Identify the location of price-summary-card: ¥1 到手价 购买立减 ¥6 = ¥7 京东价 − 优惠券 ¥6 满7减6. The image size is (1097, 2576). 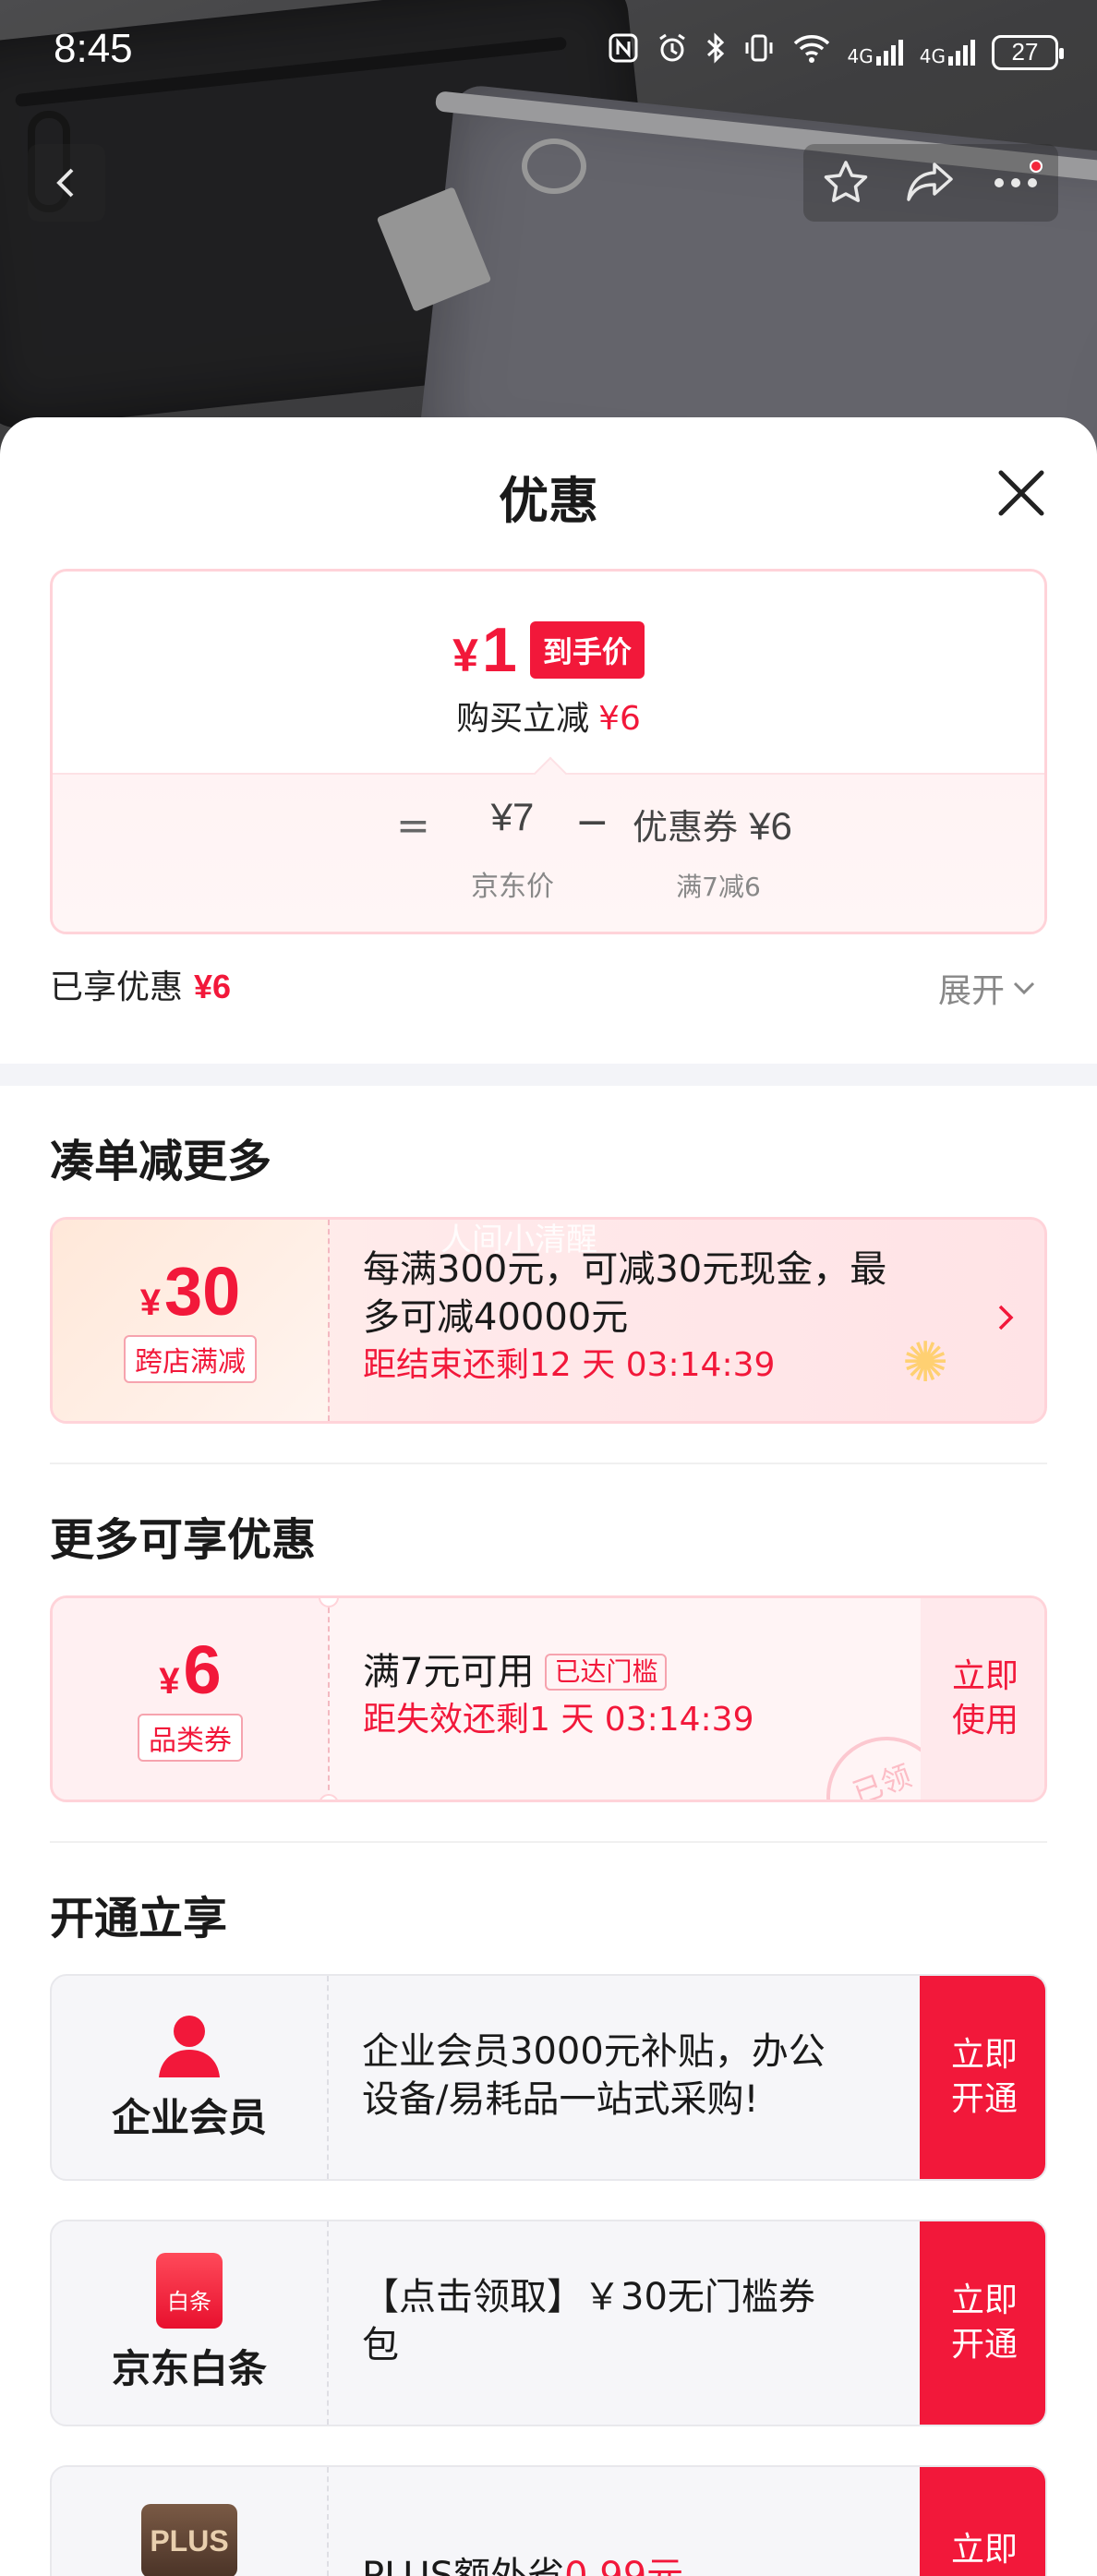
(548, 751).